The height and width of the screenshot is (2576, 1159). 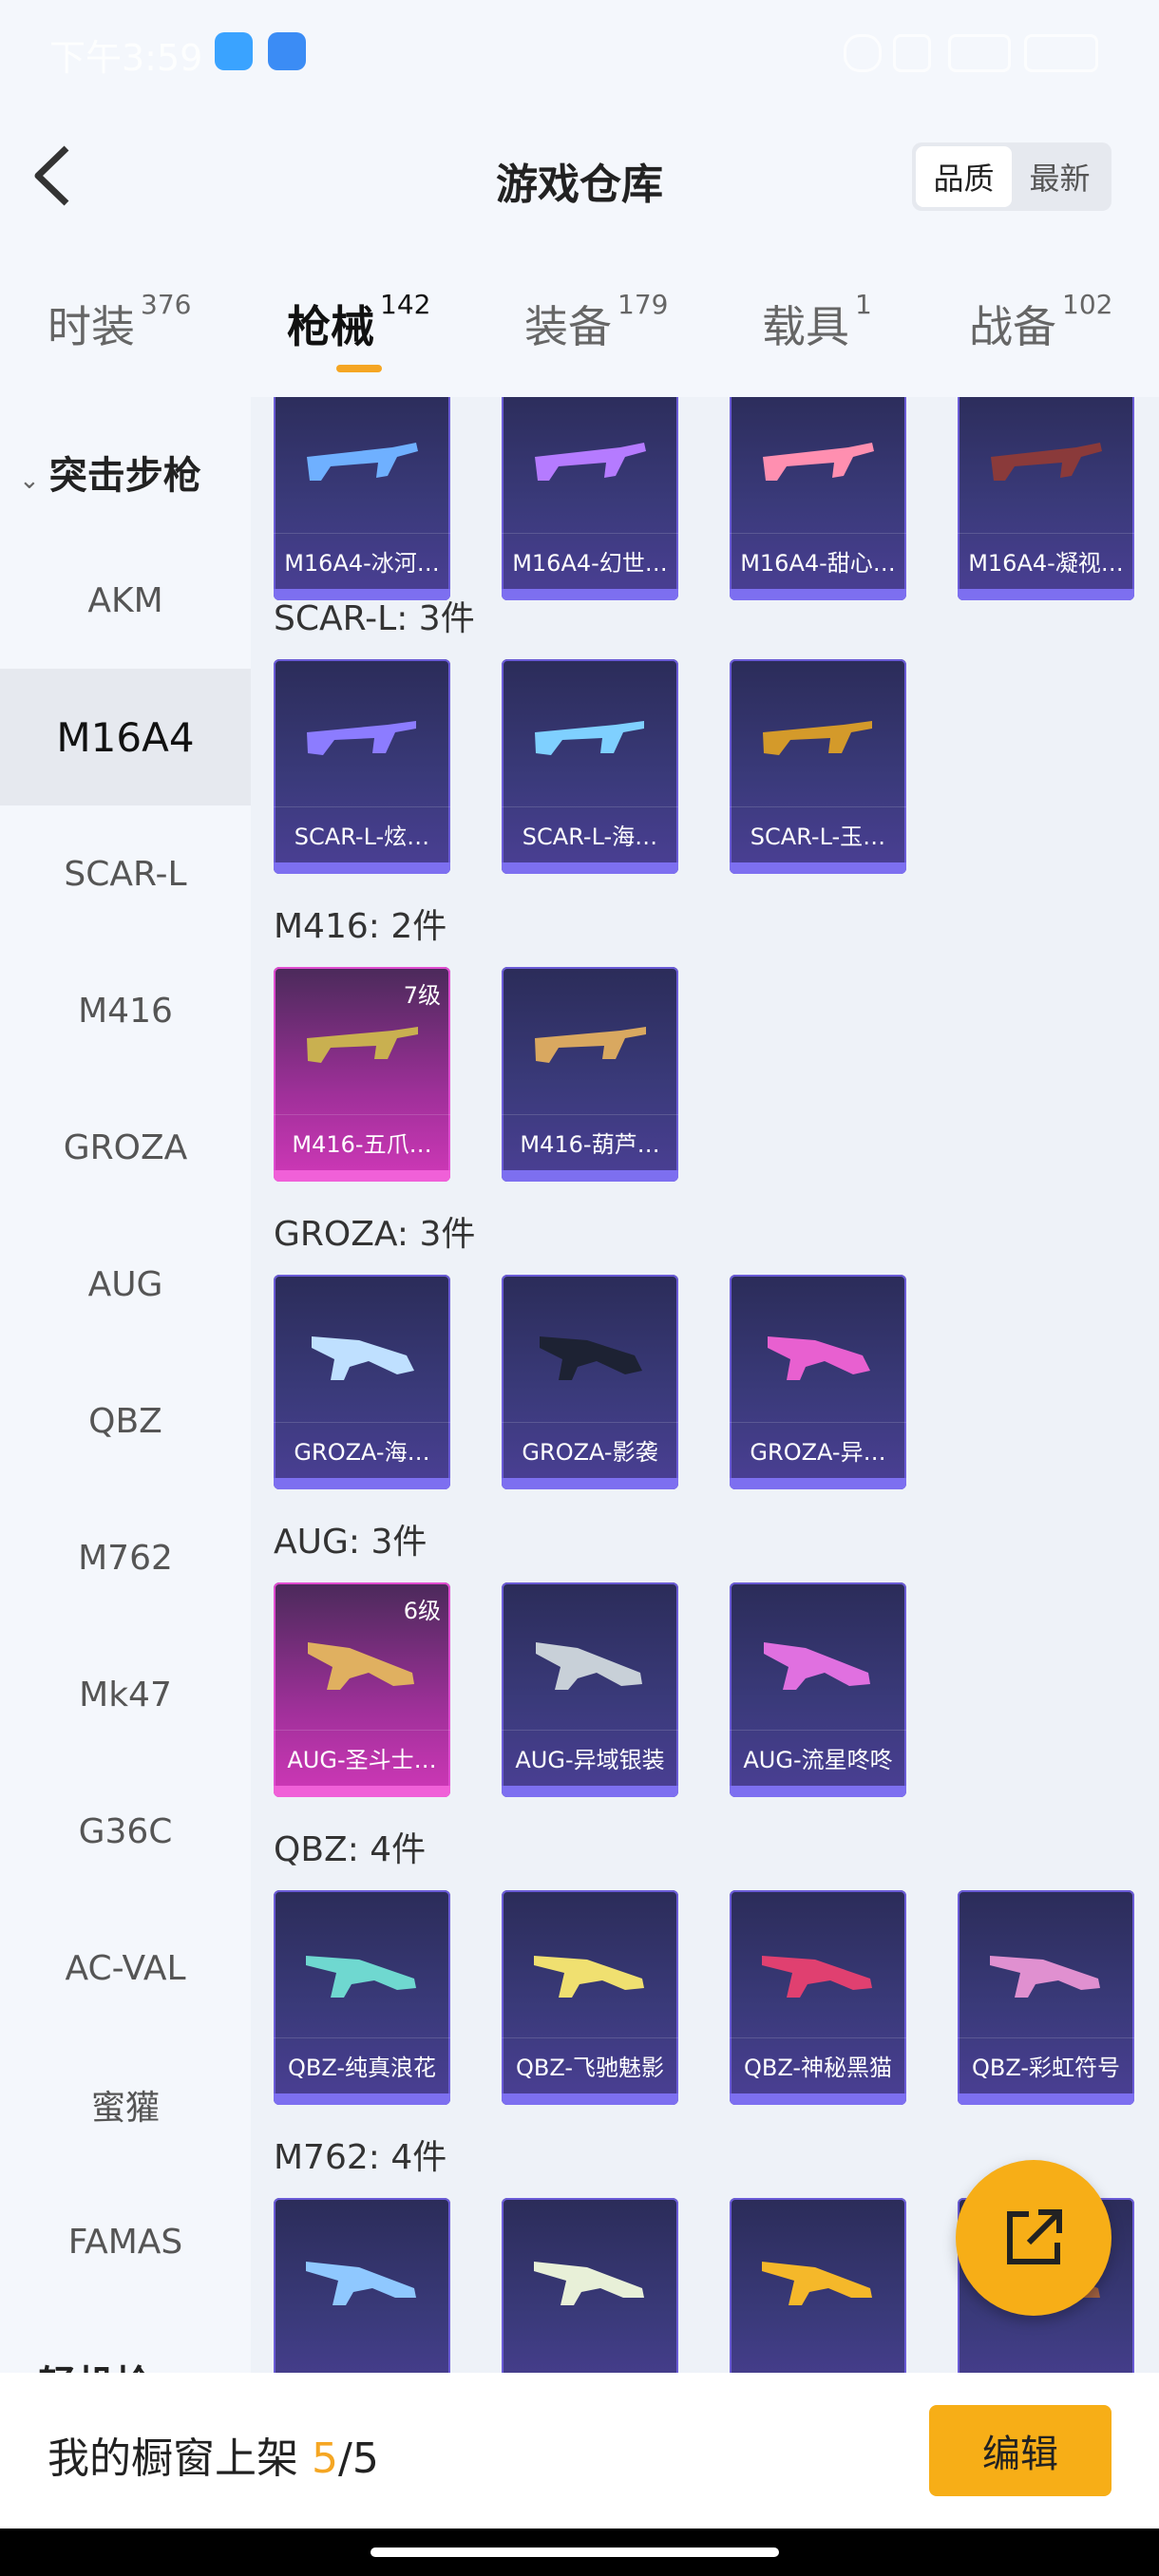 What do you see at coordinates (817, 322) in the screenshot?
I see `tab-vehicles: 载具 1` at bounding box center [817, 322].